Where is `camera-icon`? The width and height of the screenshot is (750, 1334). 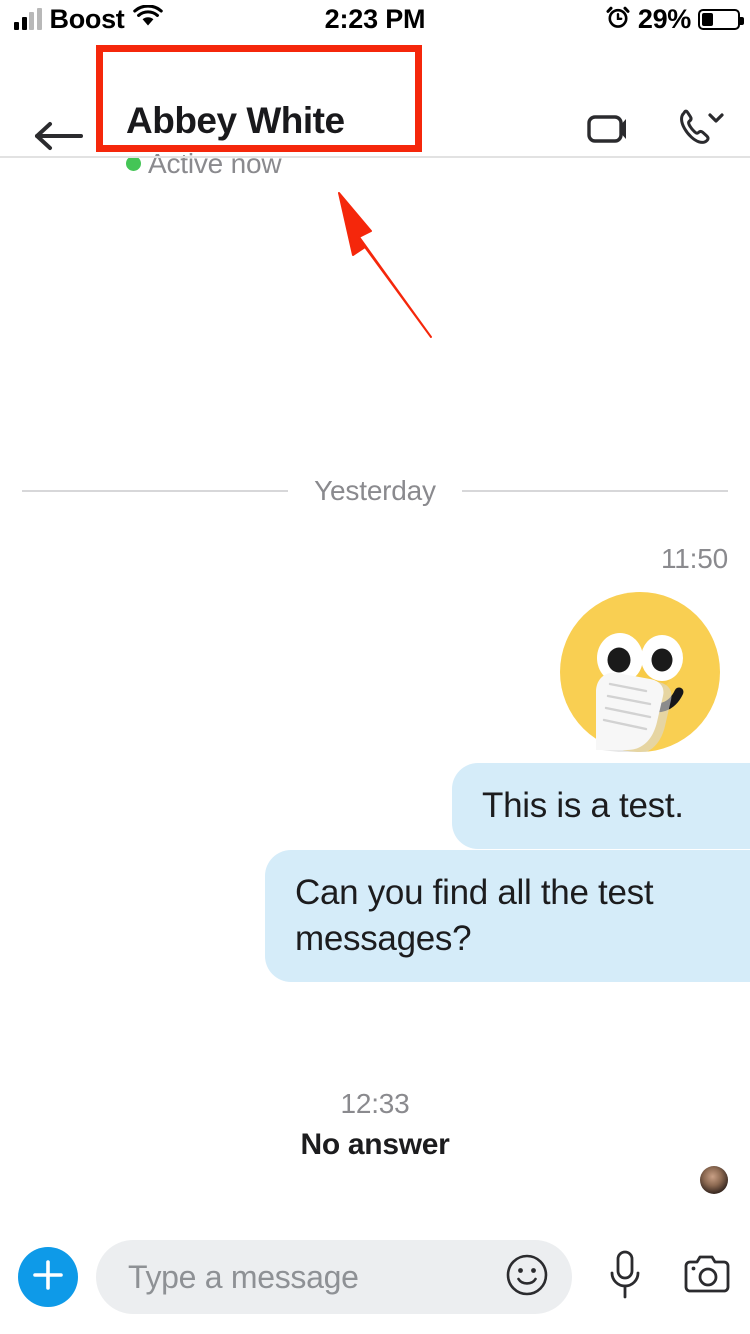
camera-icon is located at coordinates (707, 1277).